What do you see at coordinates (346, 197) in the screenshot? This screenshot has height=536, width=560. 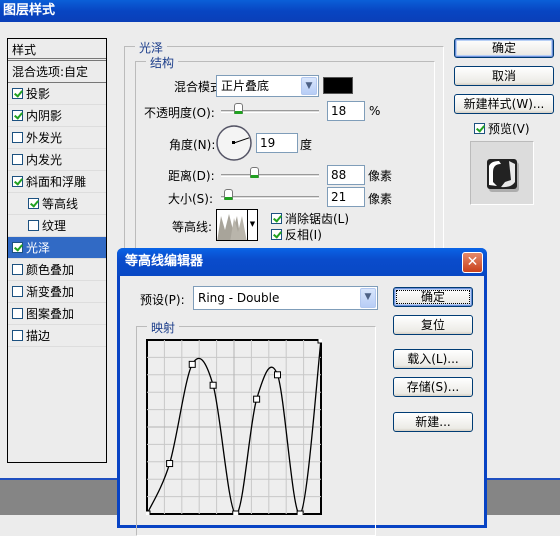 I see `size-input: 21` at bounding box center [346, 197].